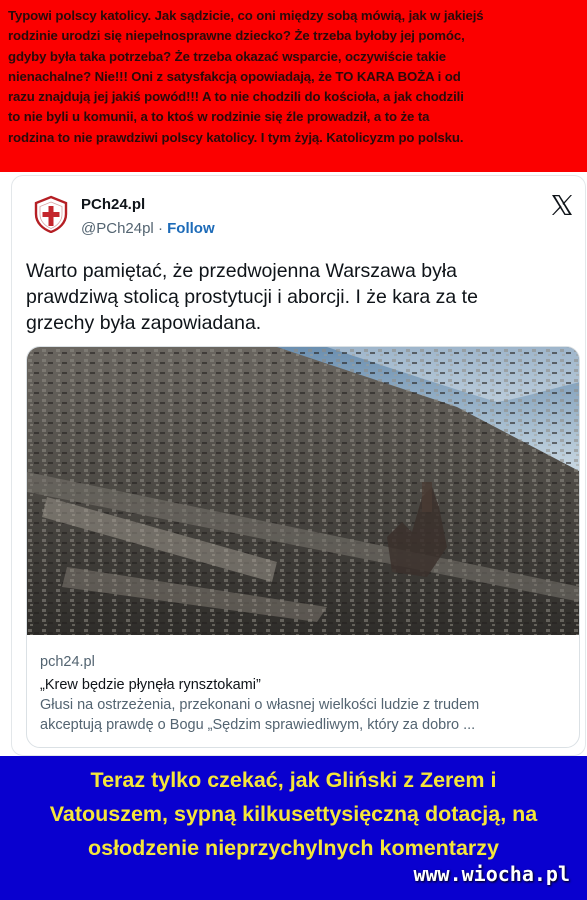 This screenshot has height=900, width=587. Describe the element at coordinates (51, 214) in the screenshot. I see `shield-cross-logo-icon` at that location.